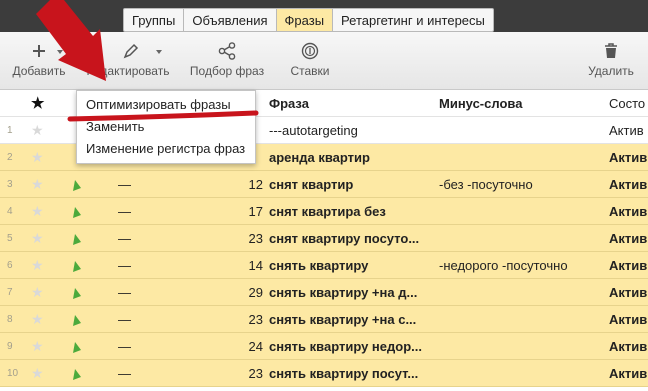 This screenshot has height=391, width=648. I want to click on phrase-text: снять квартиру, so click(350, 265).